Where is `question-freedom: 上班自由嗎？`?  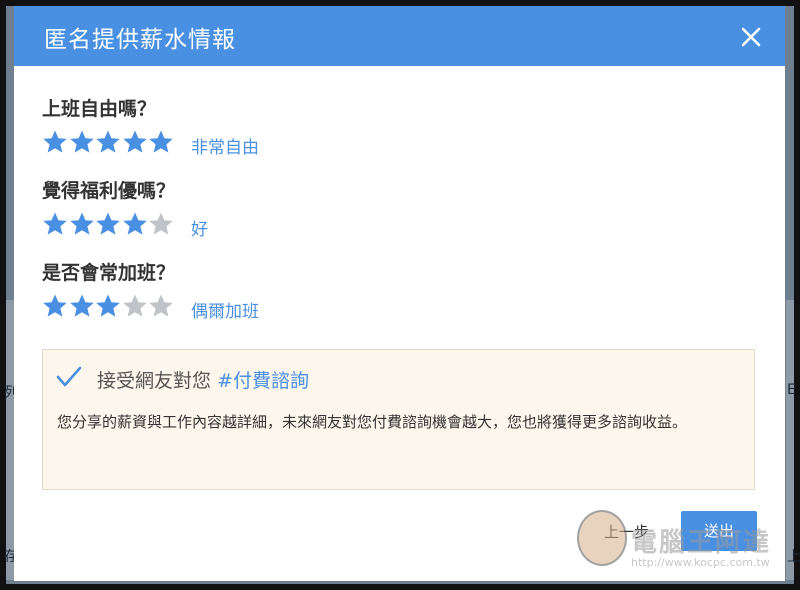 question-freedom: 上班自由嗎？ is located at coordinates (99, 109).